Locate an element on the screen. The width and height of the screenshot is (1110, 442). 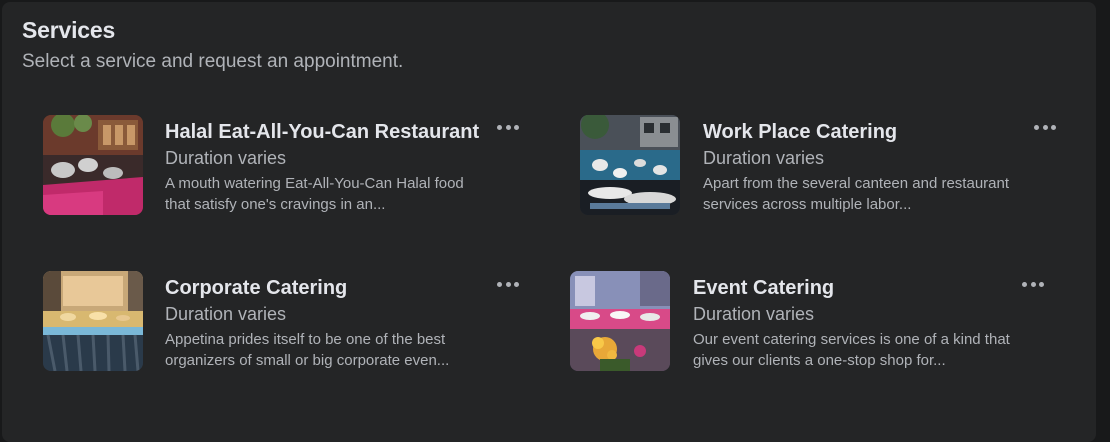
outdoor-catering-photo is located at coordinates (630, 165).